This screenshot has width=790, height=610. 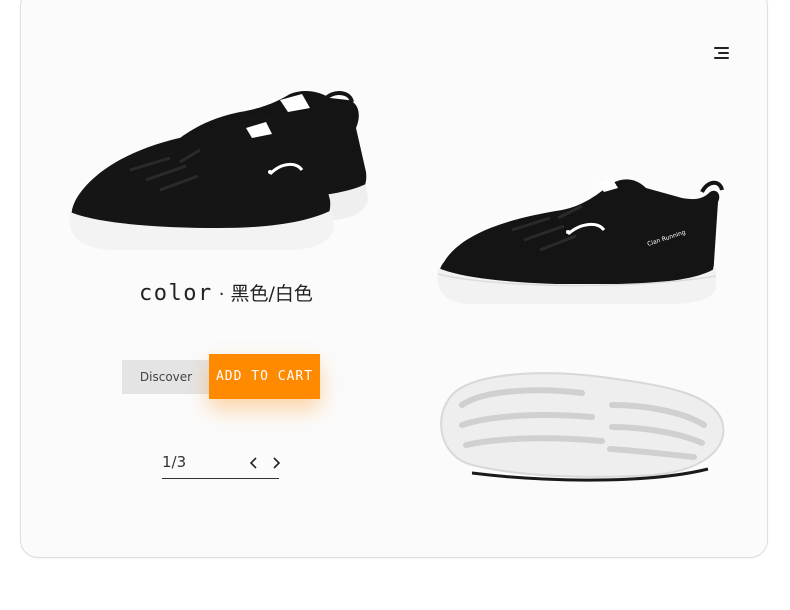 What do you see at coordinates (166, 377) in the screenshot?
I see `discover-button: Discover` at bounding box center [166, 377].